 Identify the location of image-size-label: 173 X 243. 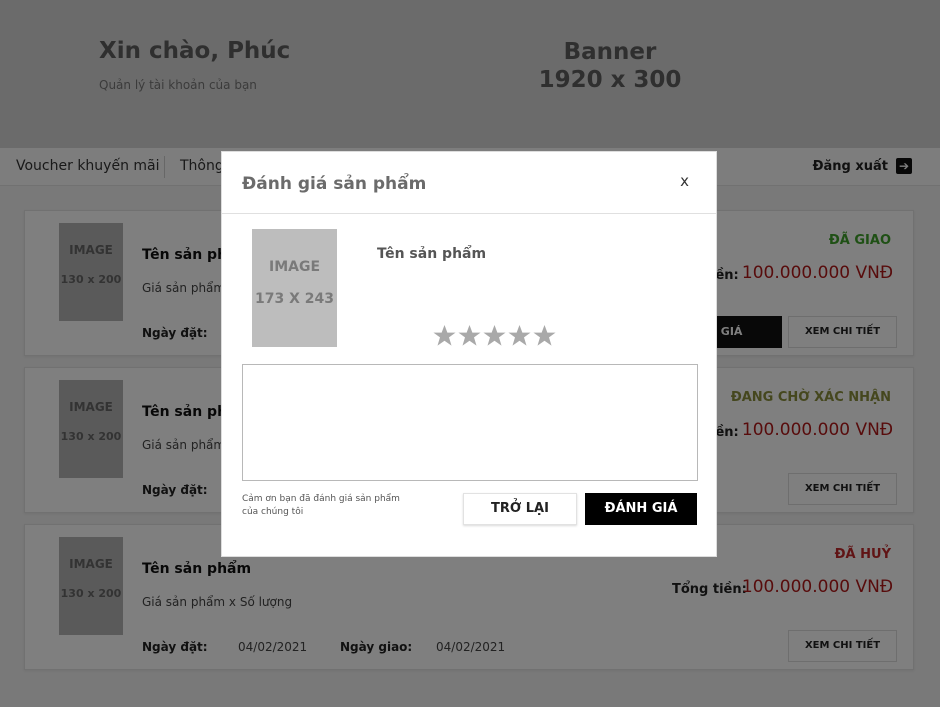
(294, 299).